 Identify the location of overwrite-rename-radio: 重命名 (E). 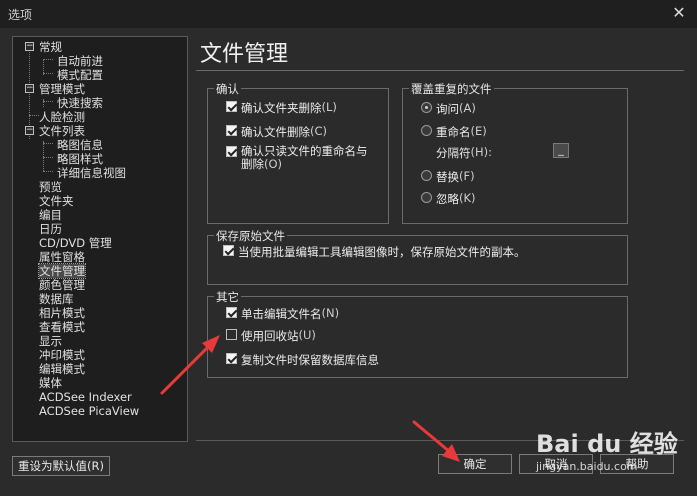
(454, 132).